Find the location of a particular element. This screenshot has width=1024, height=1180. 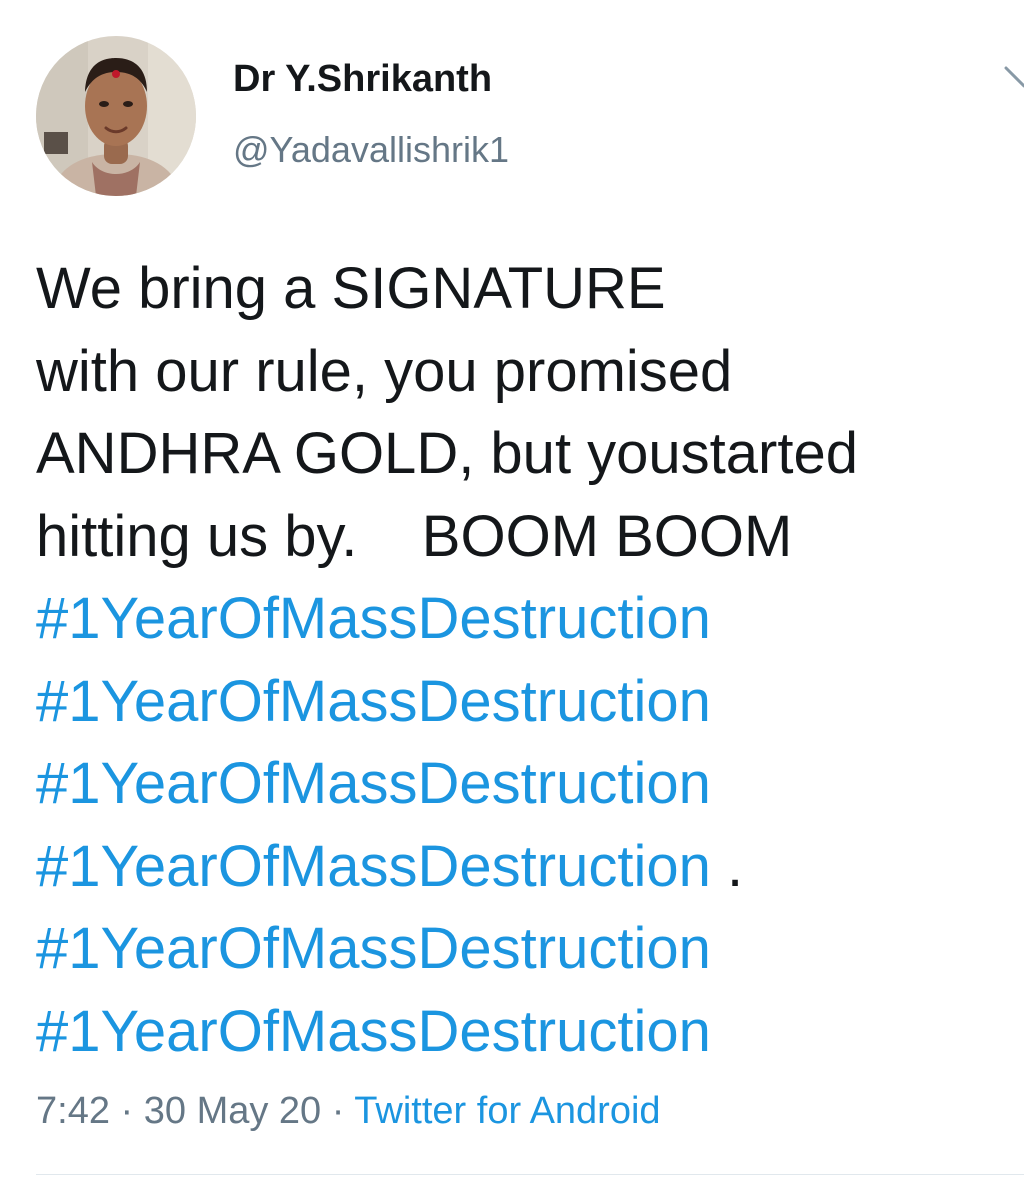

more-options-button is located at coordinates (1012, 80).